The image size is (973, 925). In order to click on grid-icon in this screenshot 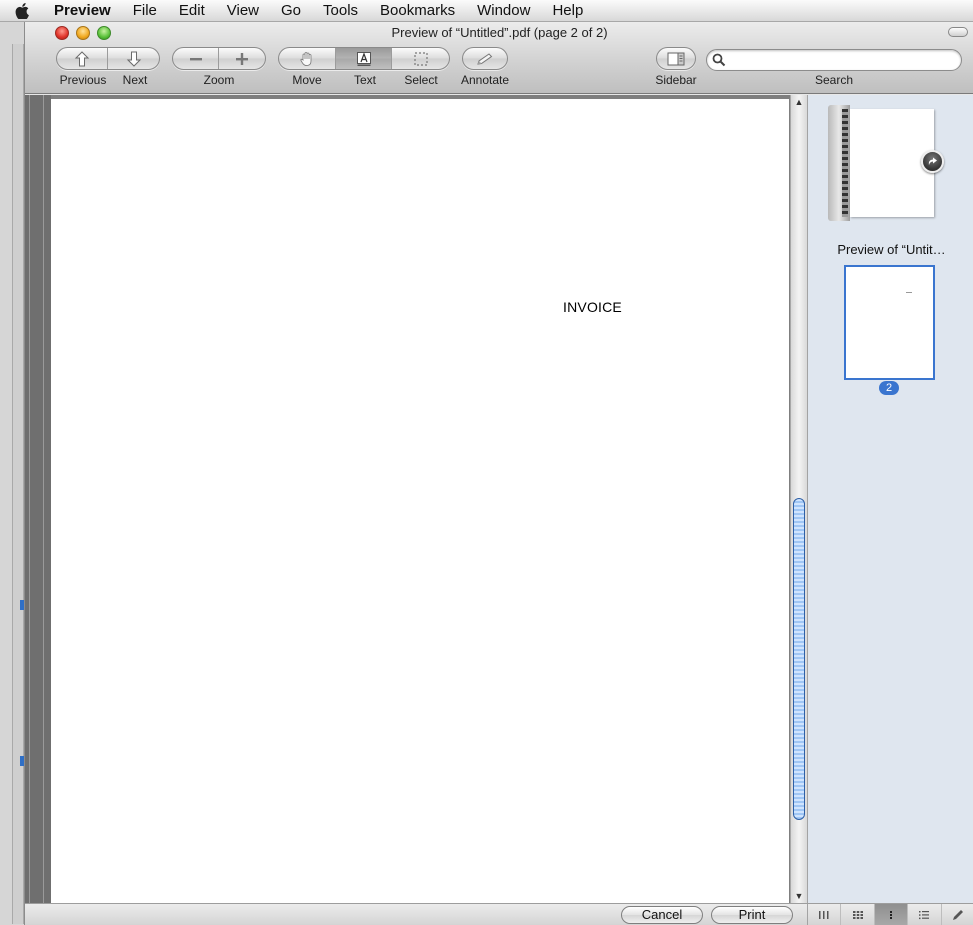, I will do `click(857, 915)`.